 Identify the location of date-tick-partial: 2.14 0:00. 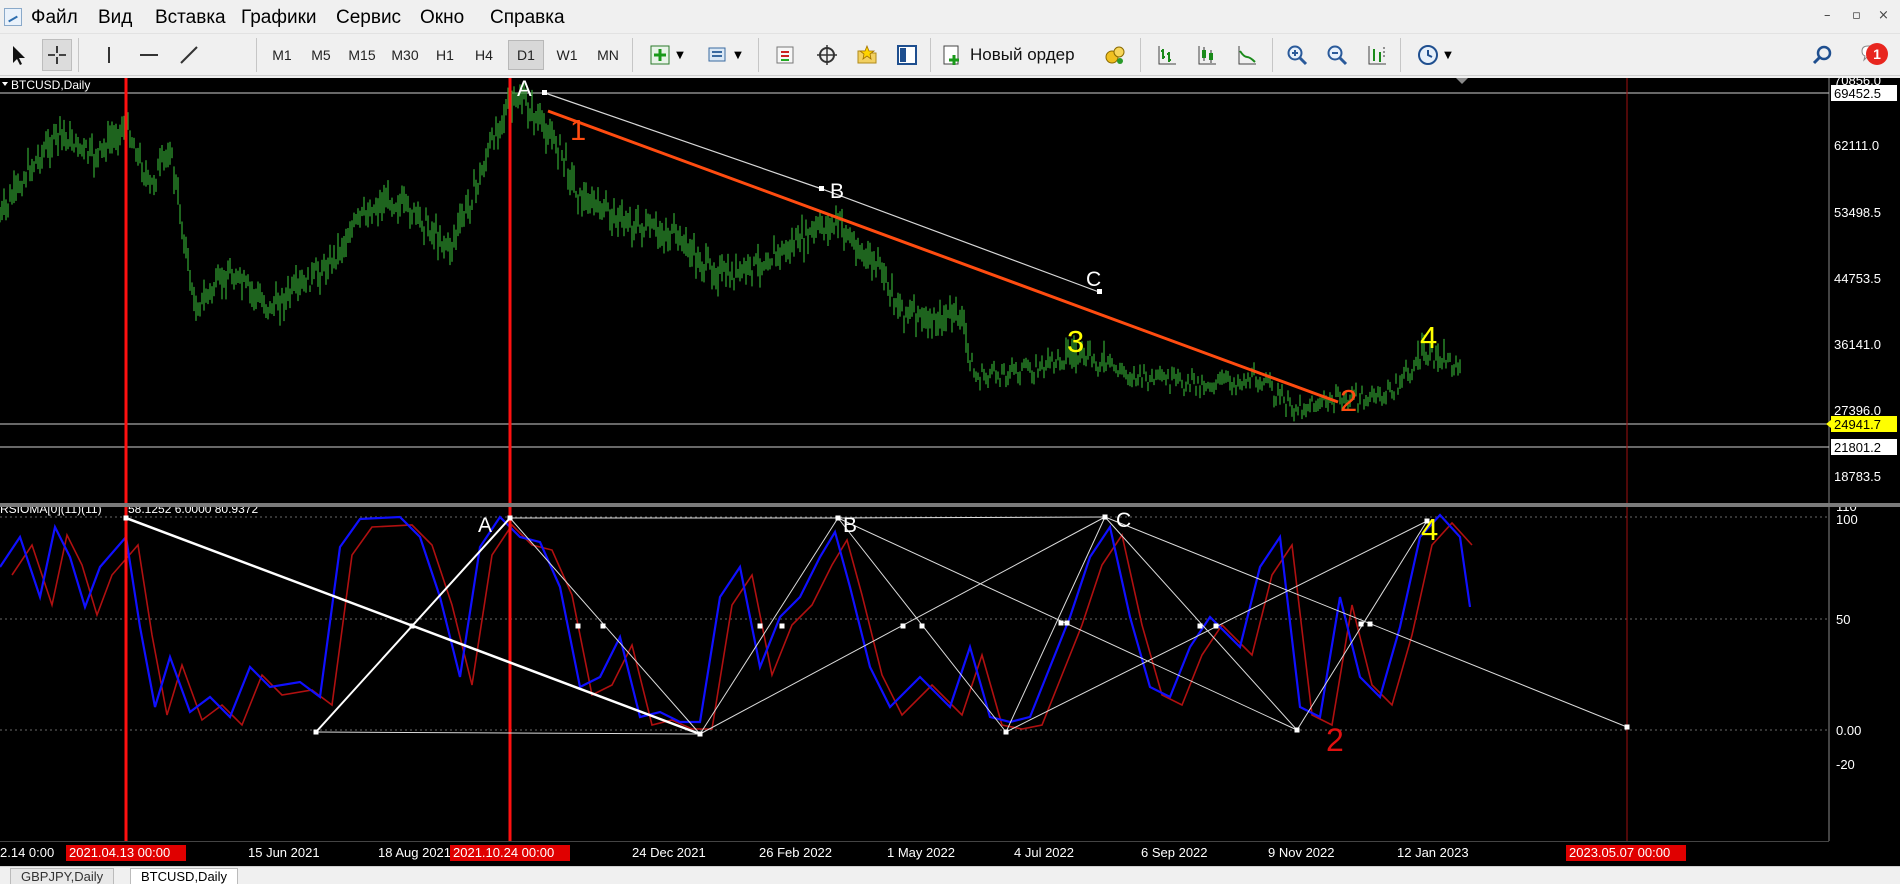
(27, 852).